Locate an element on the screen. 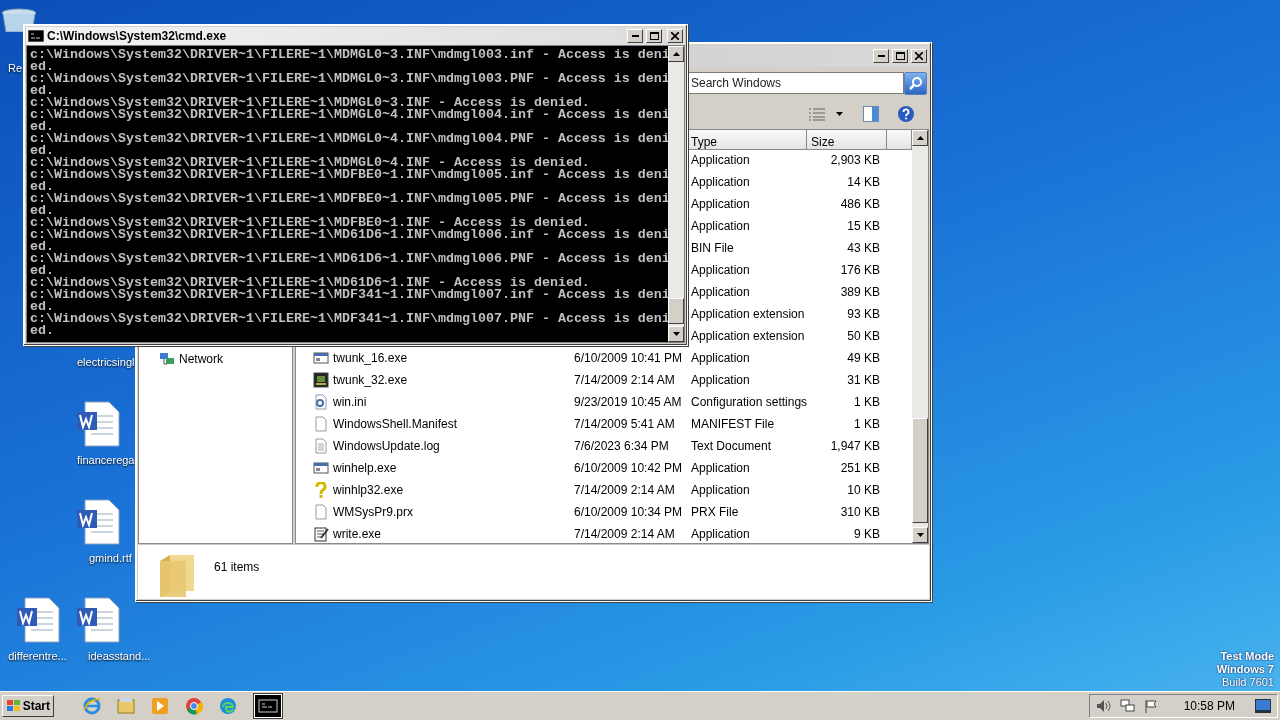 Image resolution: width=1280 pixels, height=720 pixels. item-count: 61 items is located at coordinates (237, 567).